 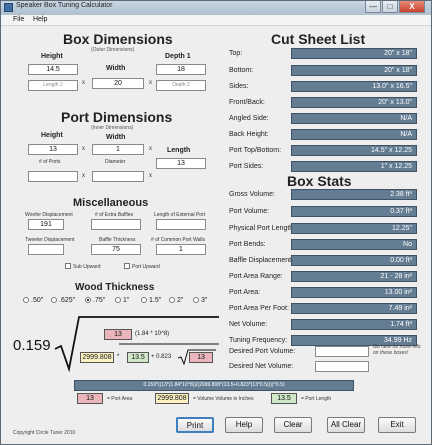 What do you see at coordinates (216, 20) in the screenshot?
I see `menu-bar: File Help` at bounding box center [216, 20].